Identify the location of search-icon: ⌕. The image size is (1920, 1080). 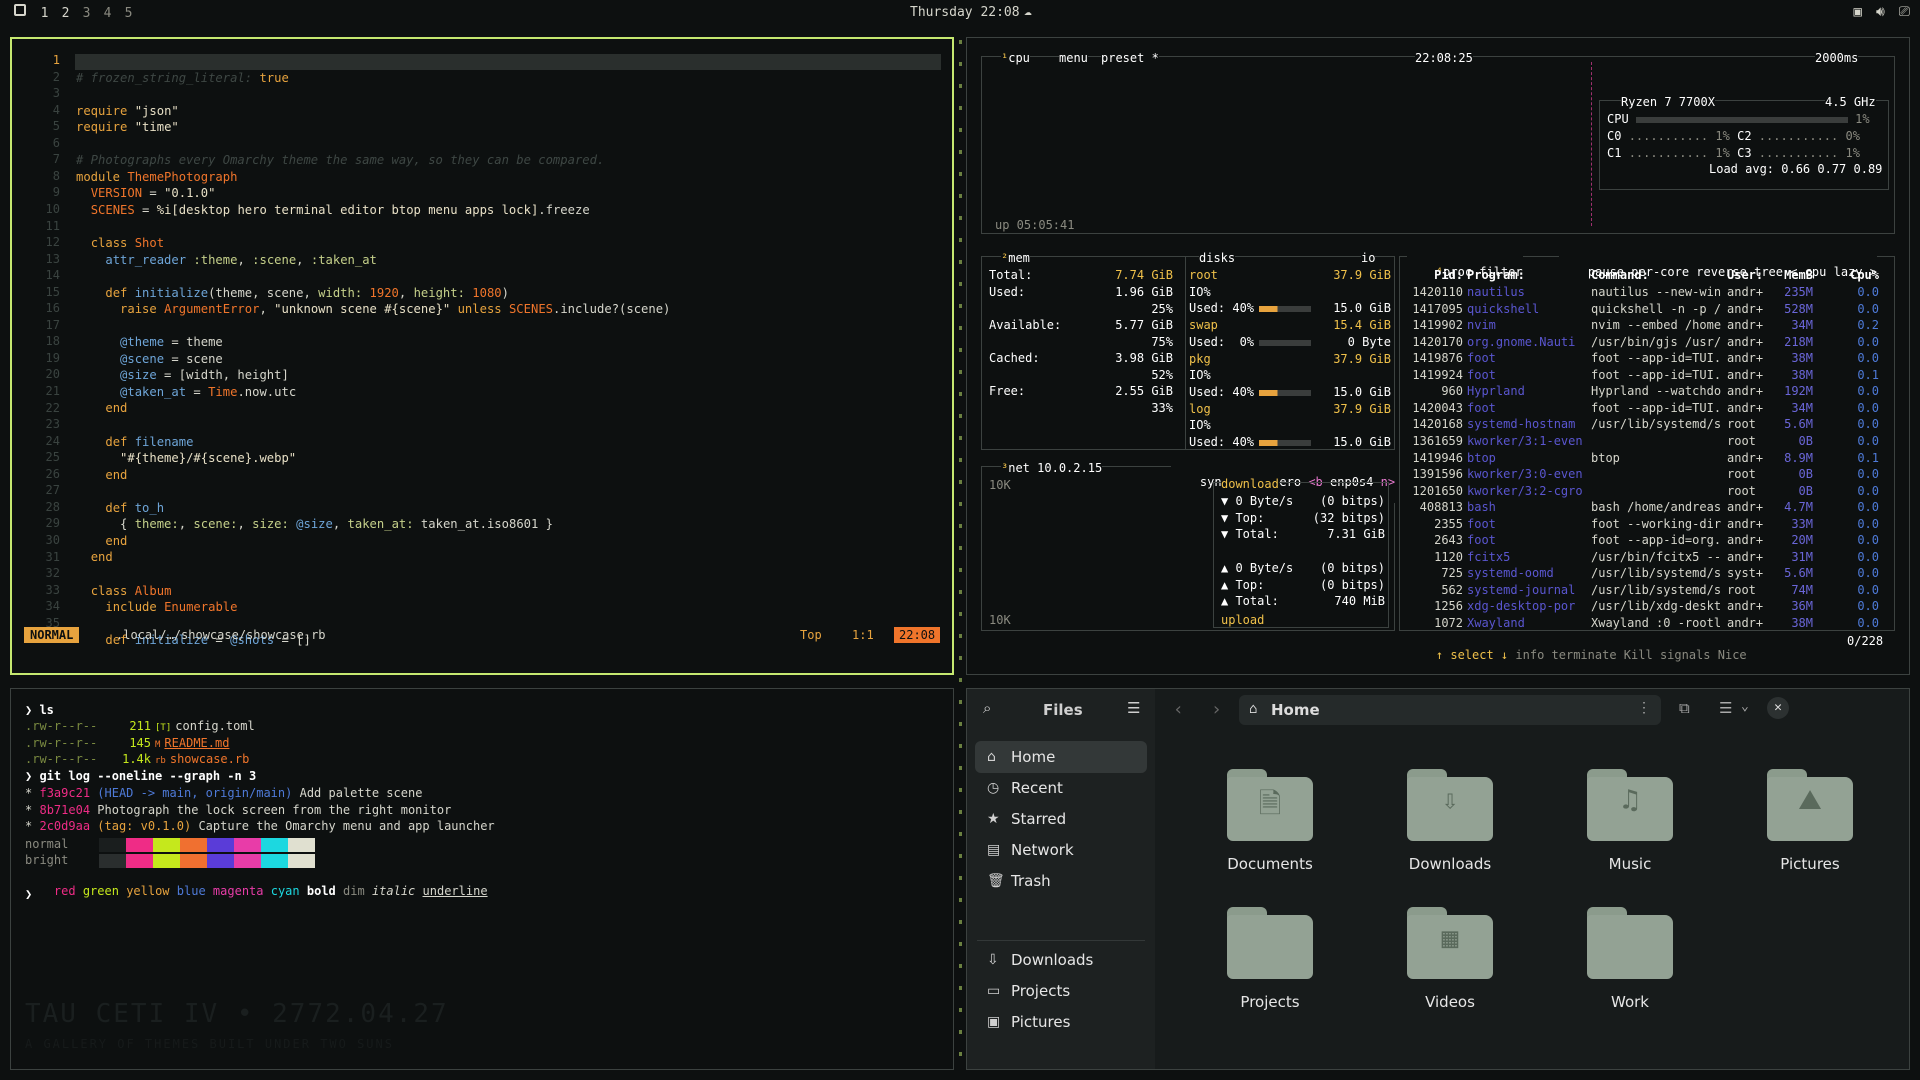
(987, 708).